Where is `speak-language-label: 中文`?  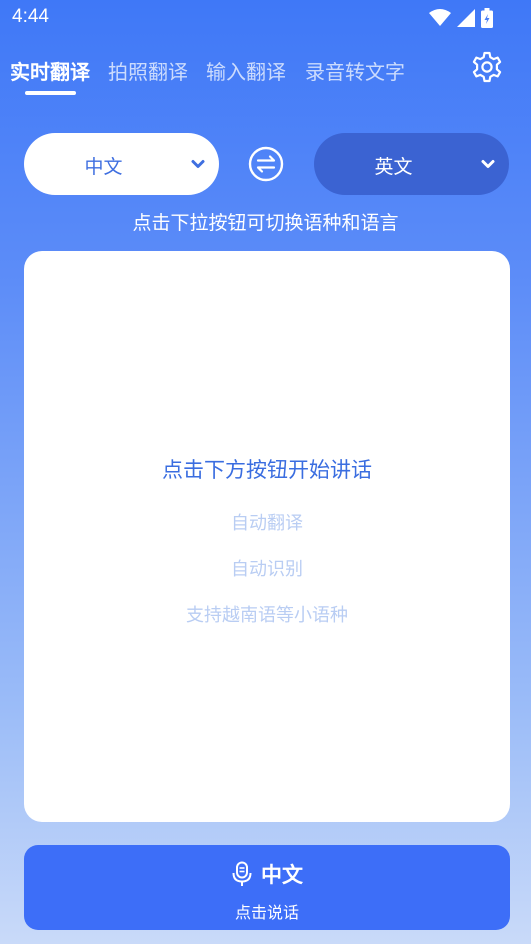
speak-language-label: 中文 is located at coordinates (282, 875).